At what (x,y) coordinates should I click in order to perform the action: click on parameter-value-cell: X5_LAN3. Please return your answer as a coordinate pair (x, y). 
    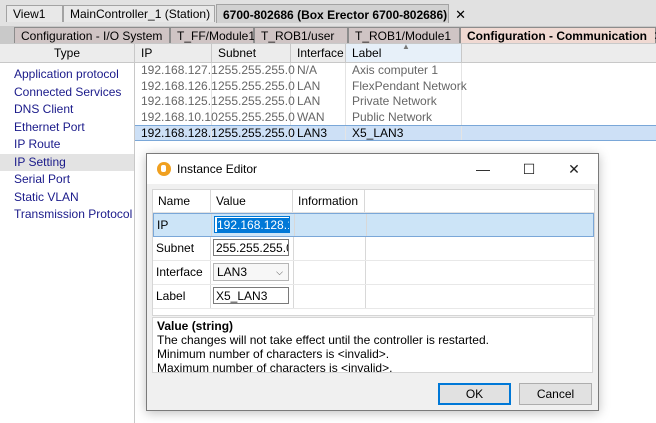
    Looking at the image, I should click on (252, 296).